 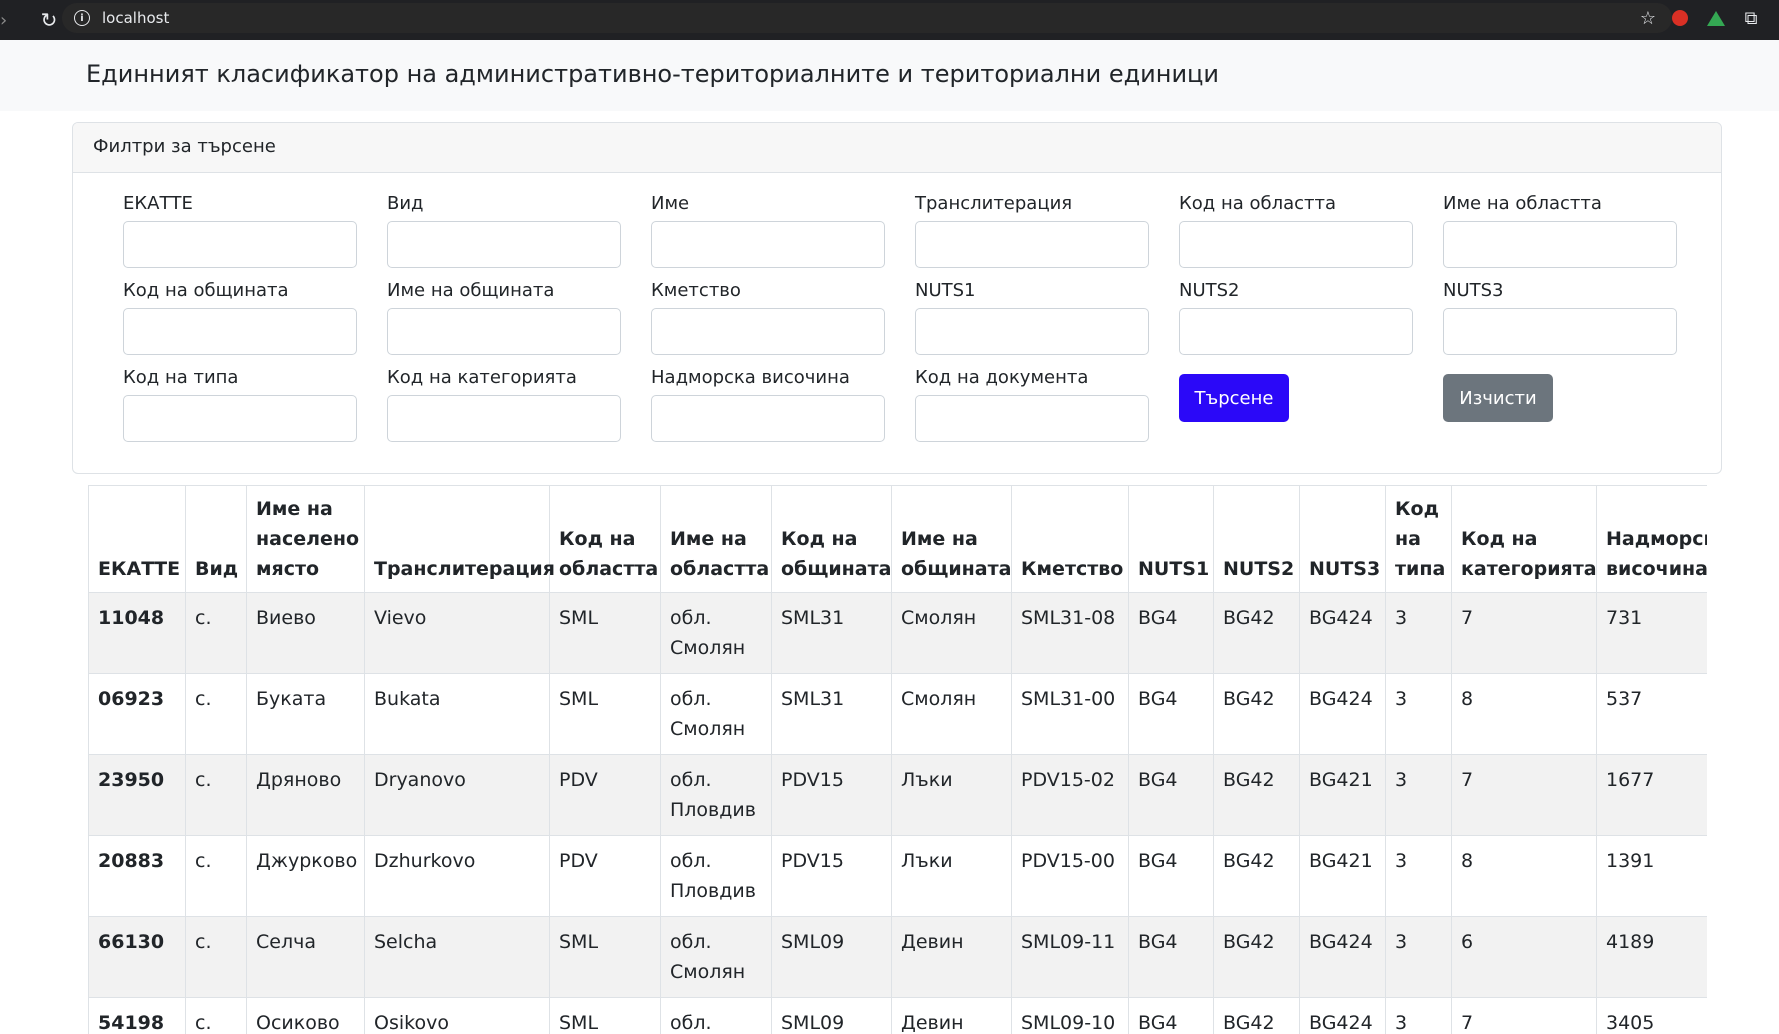 What do you see at coordinates (951, 539) in the screenshot?
I see `column-header: Име на общината` at bounding box center [951, 539].